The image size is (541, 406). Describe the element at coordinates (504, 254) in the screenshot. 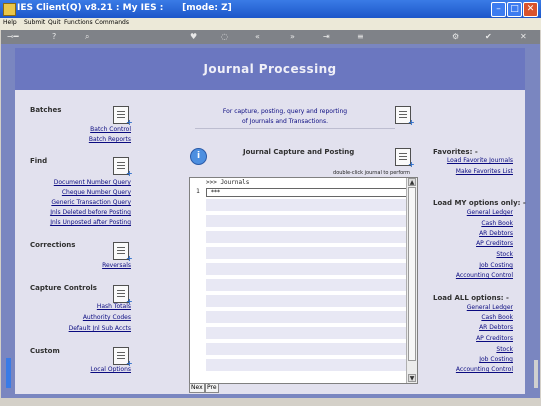

I see `my-stock-link: Stock` at that location.